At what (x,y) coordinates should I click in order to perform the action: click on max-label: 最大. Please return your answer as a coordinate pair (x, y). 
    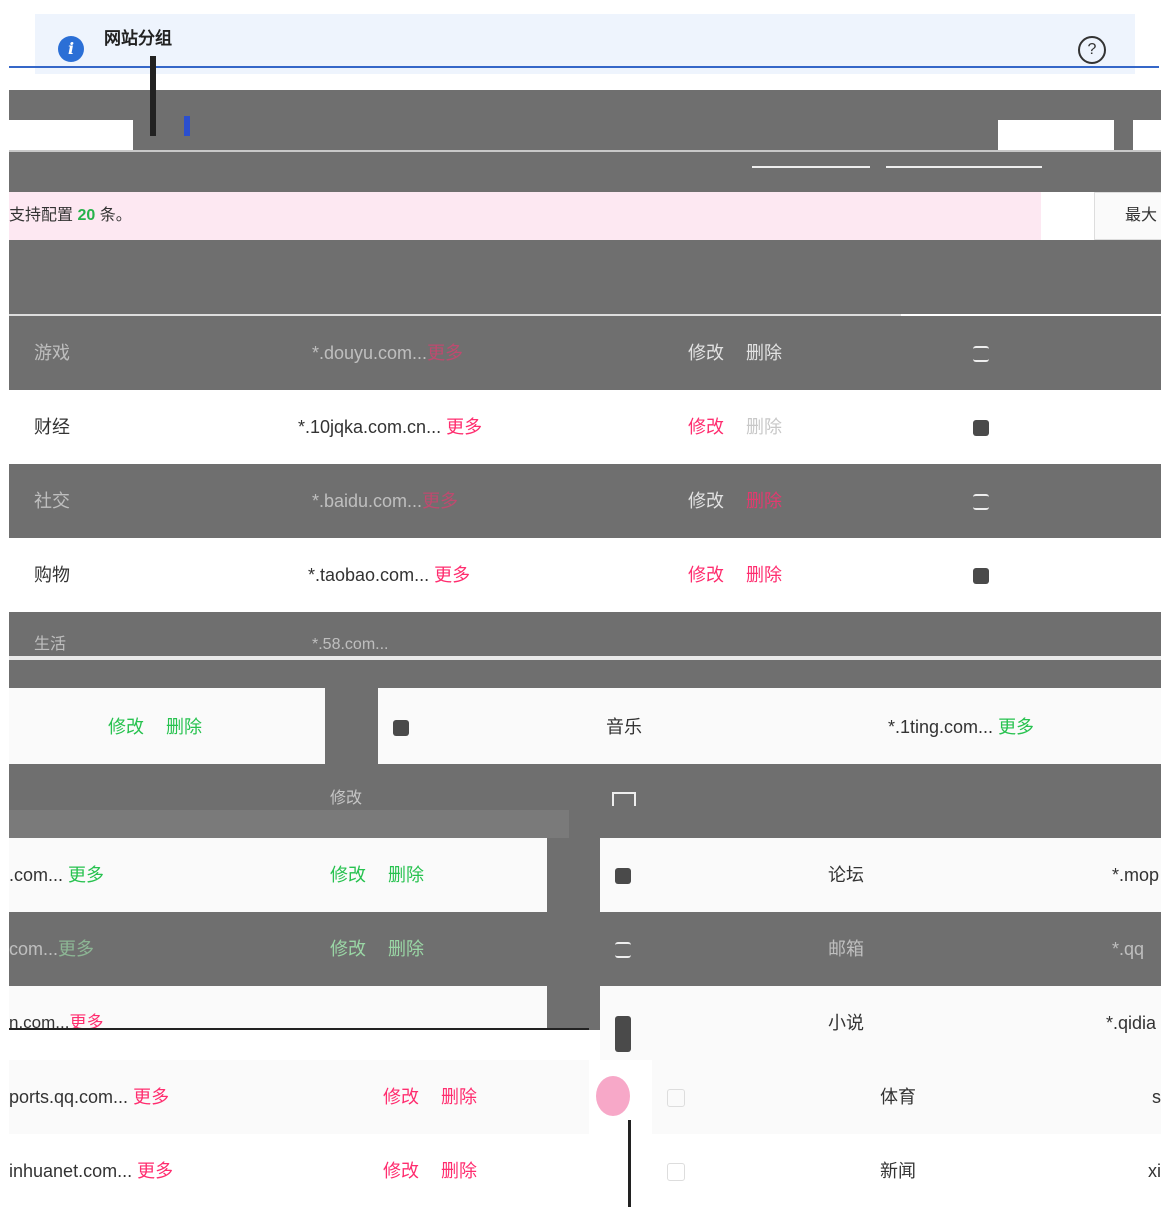
    Looking at the image, I should click on (1127, 216).